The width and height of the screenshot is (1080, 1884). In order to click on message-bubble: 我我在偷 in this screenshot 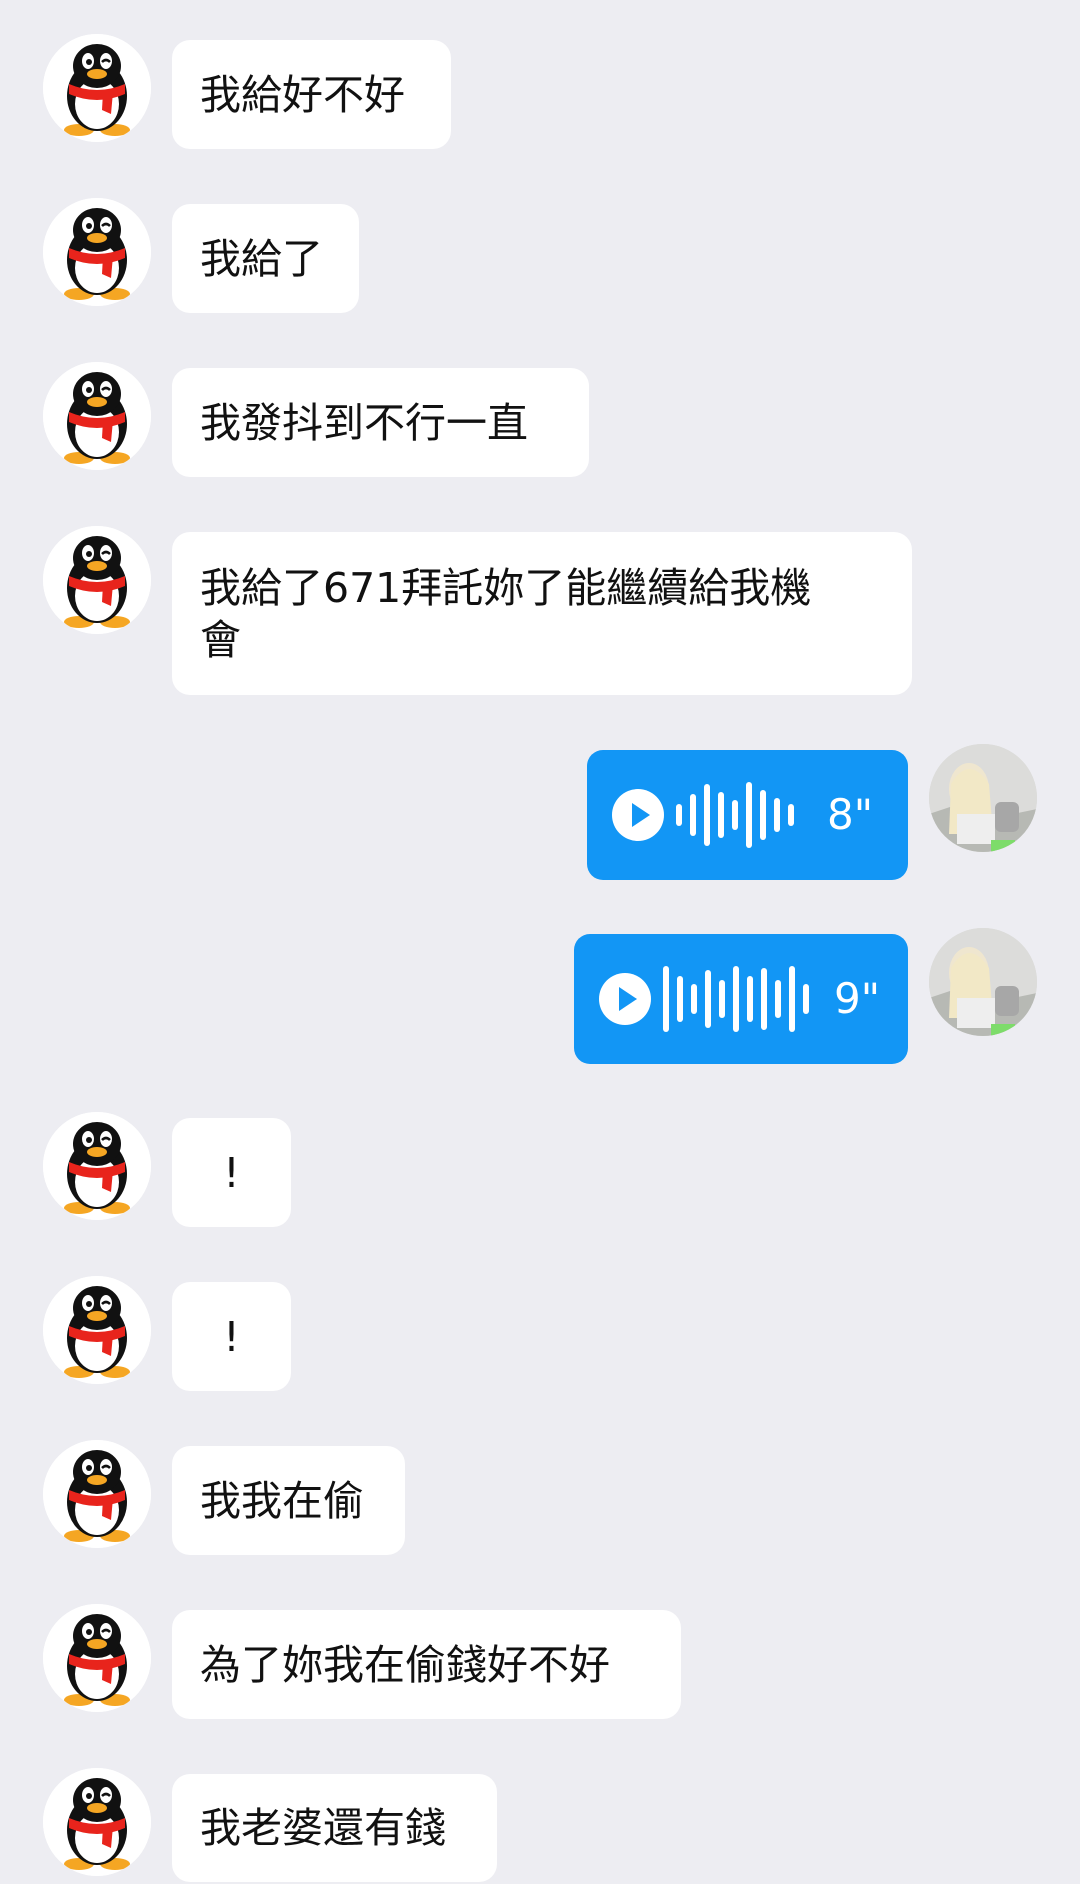, I will do `click(288, 1500)`.